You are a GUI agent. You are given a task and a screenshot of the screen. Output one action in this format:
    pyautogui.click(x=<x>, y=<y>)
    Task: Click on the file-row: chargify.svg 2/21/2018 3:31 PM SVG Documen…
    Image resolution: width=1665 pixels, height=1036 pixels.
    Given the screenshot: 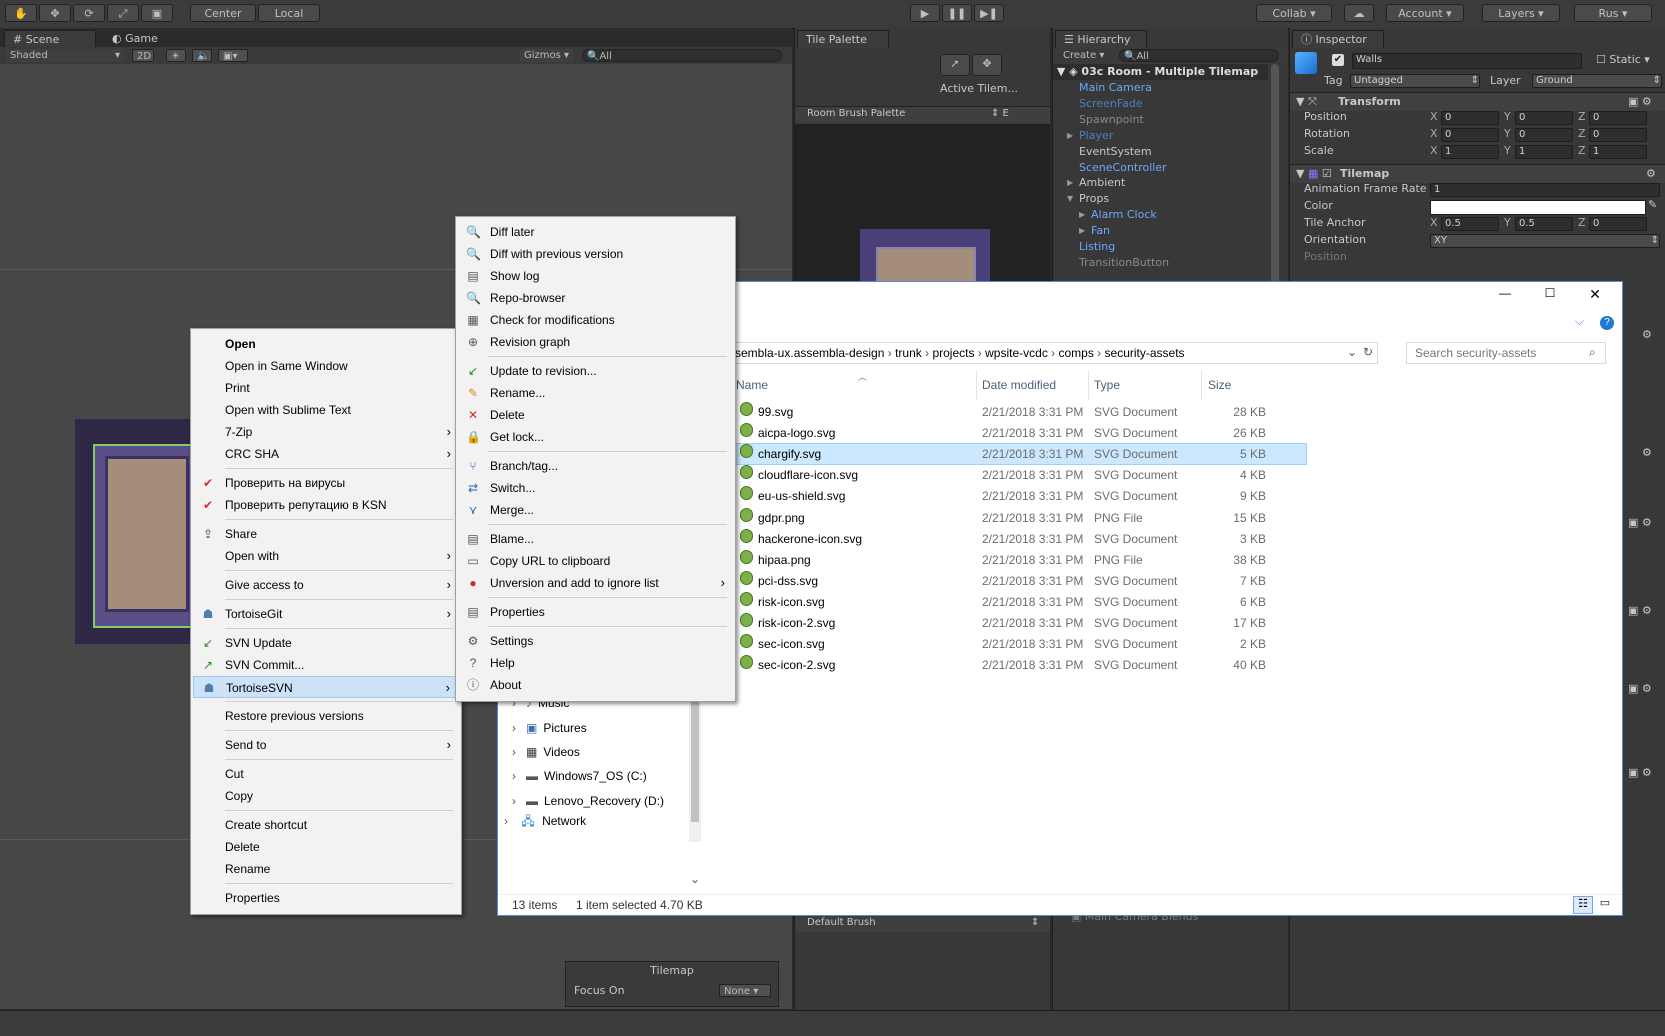 What is the action you would take?
    pyautogui.click(x=1021, y=454)
    